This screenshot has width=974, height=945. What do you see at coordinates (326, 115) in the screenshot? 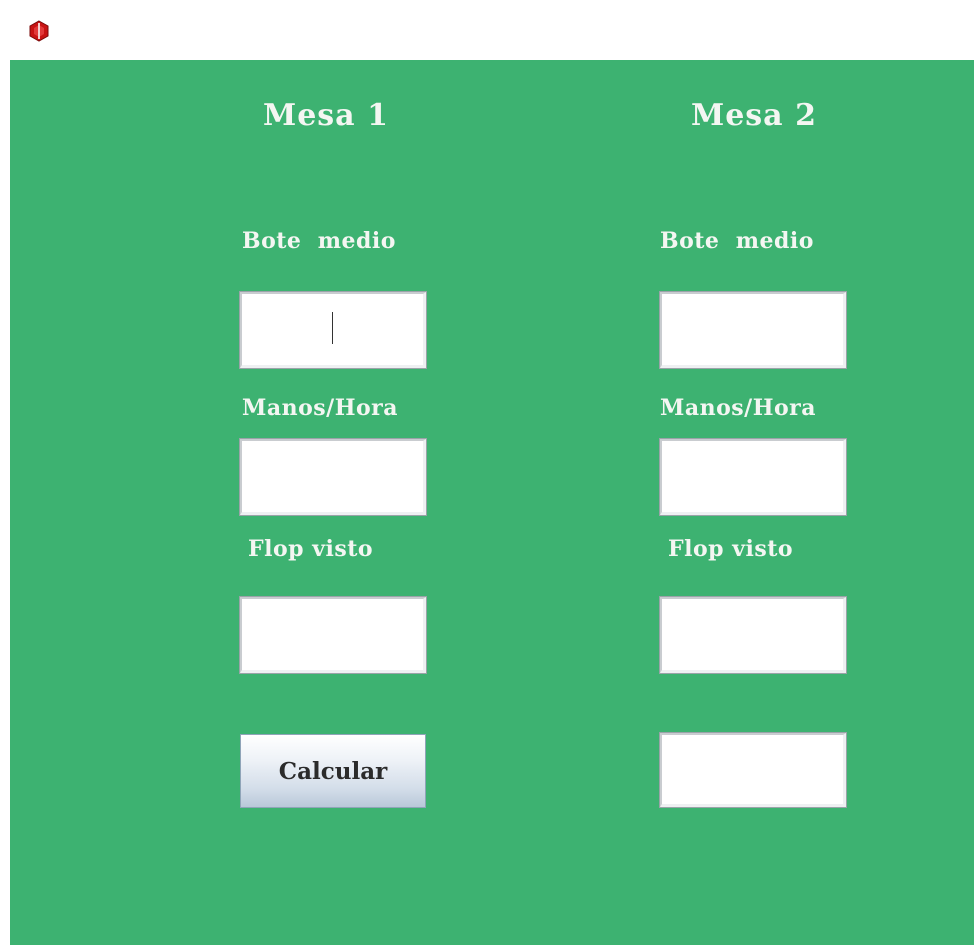
I see `table1-title: Mesa 1` at bounding box center [326, 115].